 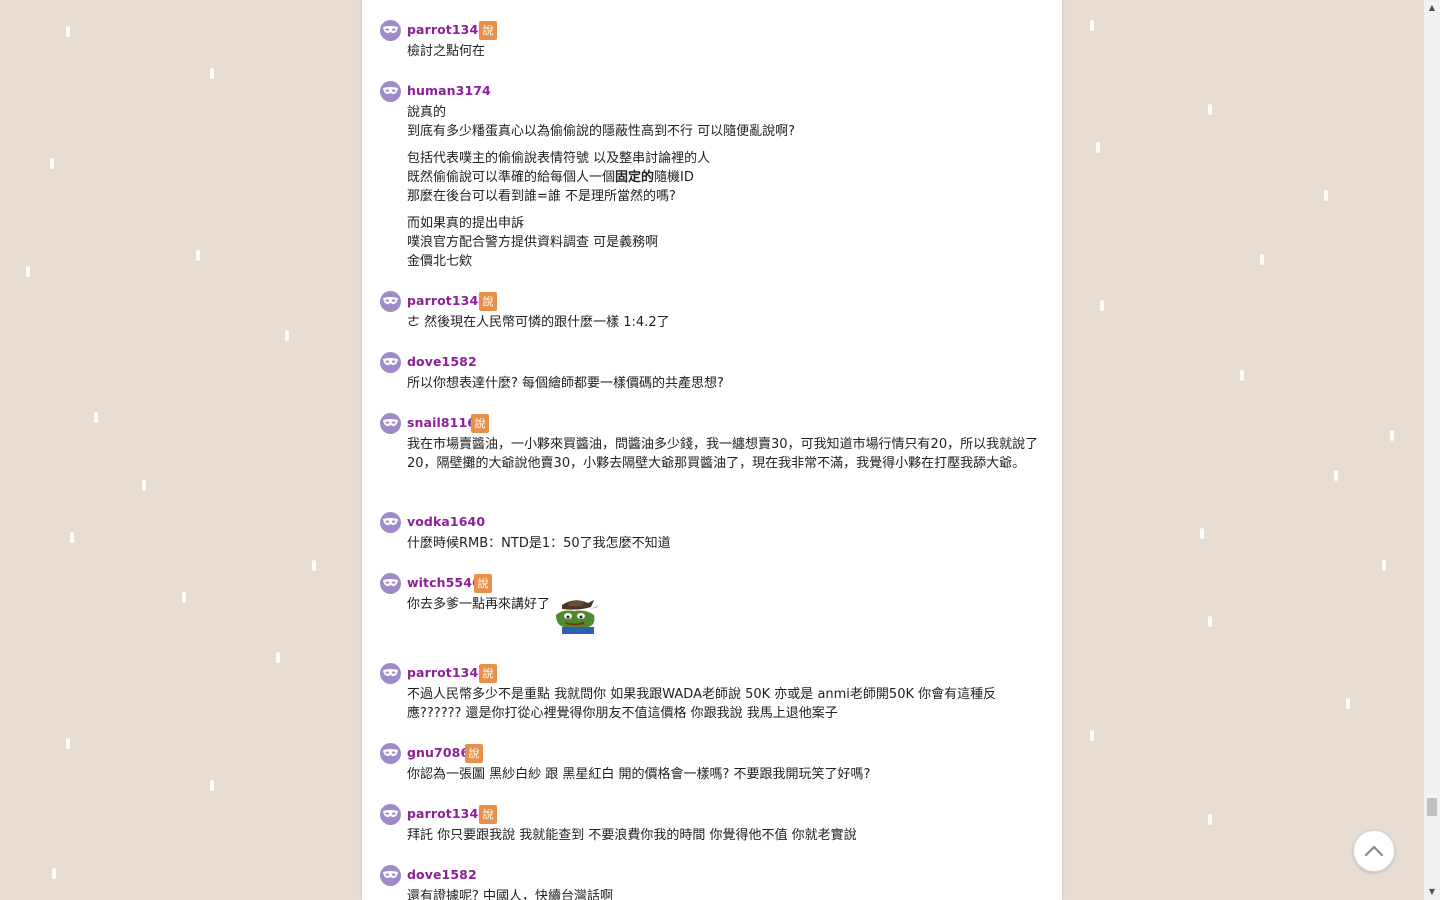 What do you see at coordinates (538, 322) in the screenshot?
I see `comment-text: ㄜ 然後現在人民幣可憐的跟什麼一樣 1:4.2了` at bounding box center [538, 322].